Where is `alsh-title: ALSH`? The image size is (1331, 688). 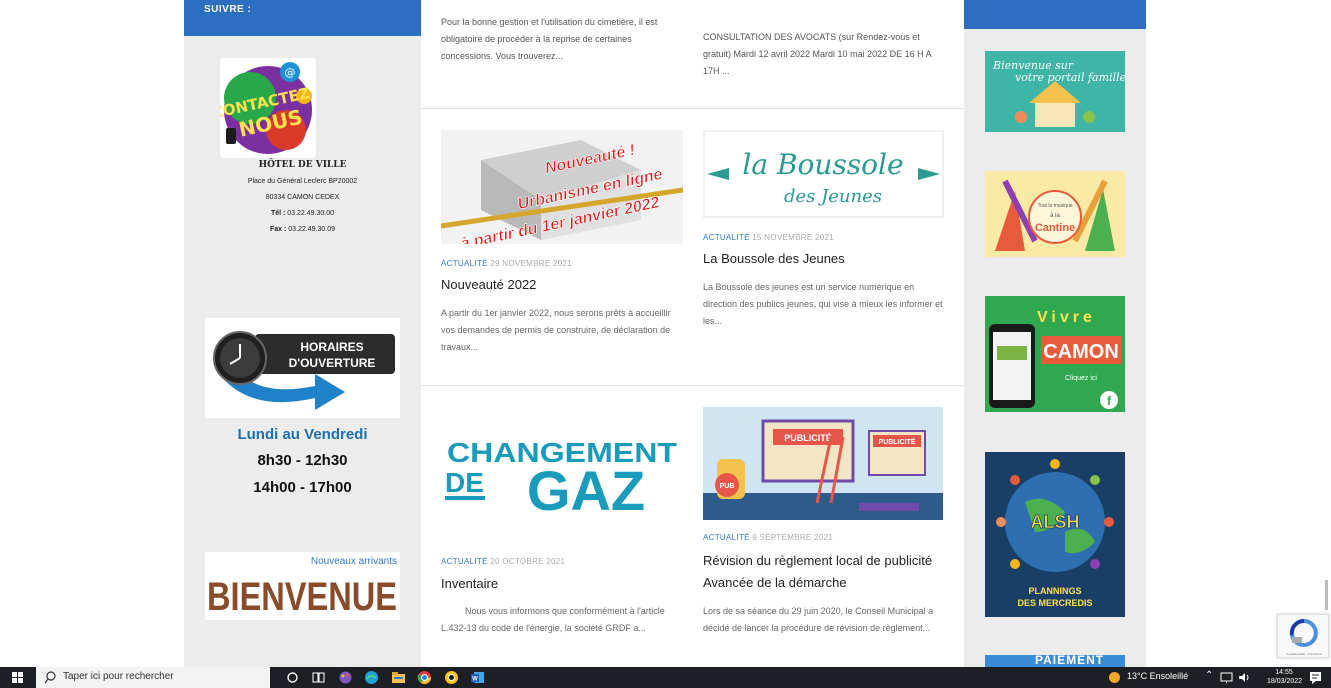 alsh-title: ALSH is located at coordinates (1055, 522).